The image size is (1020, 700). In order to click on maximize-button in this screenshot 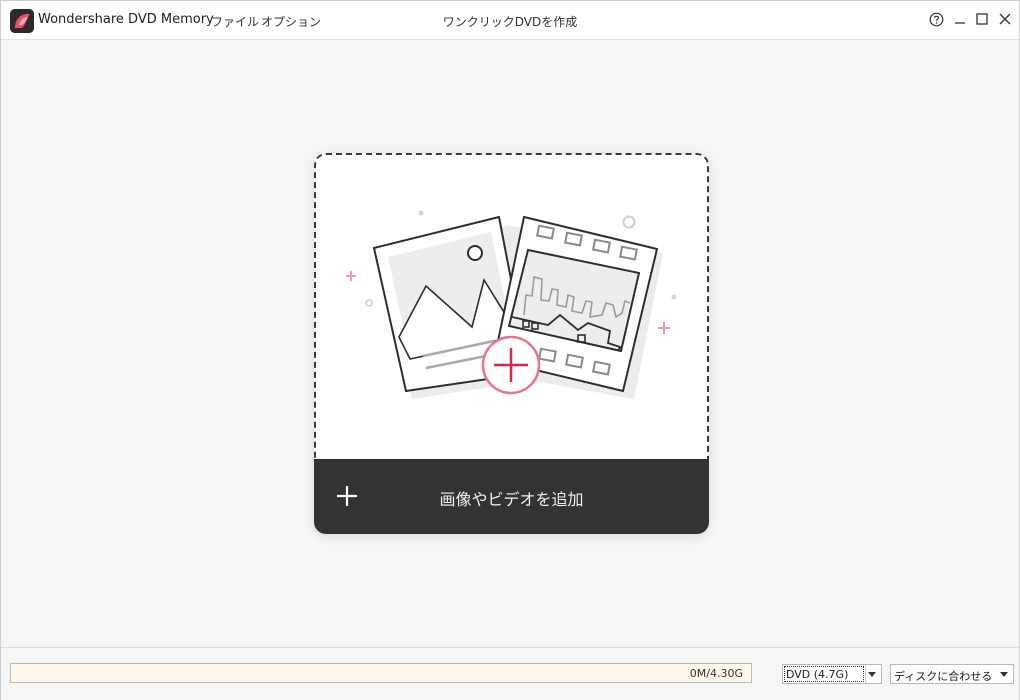, I will do `click(982, 19)`.